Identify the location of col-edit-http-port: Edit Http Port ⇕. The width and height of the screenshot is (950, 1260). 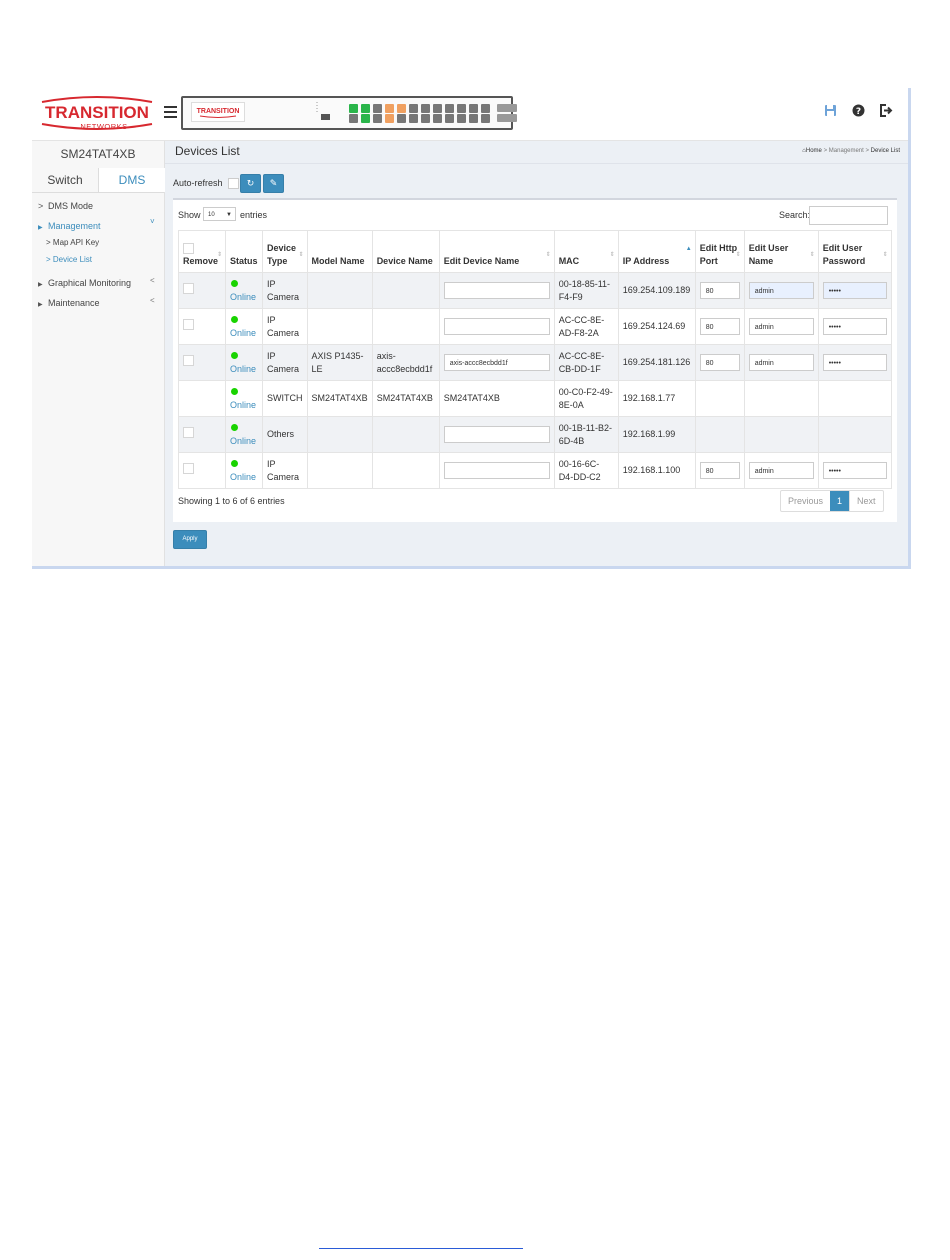
(719, 251).